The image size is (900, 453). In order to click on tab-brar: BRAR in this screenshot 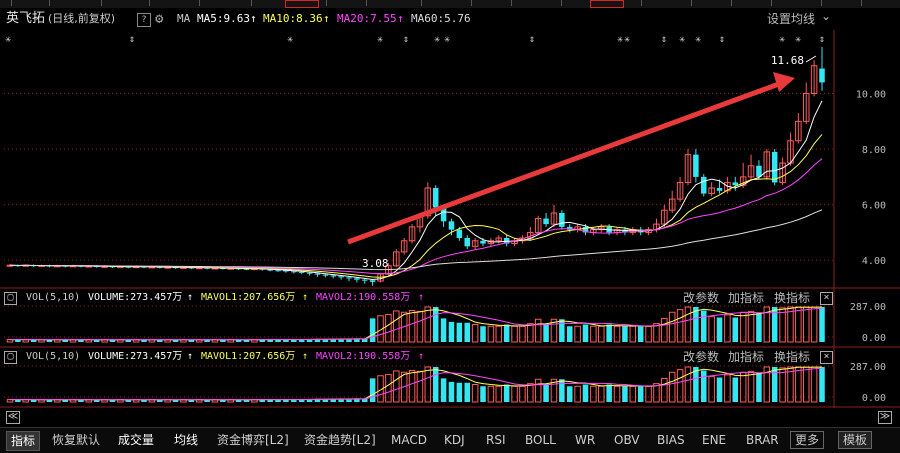, I will do `click(762, 440)`.